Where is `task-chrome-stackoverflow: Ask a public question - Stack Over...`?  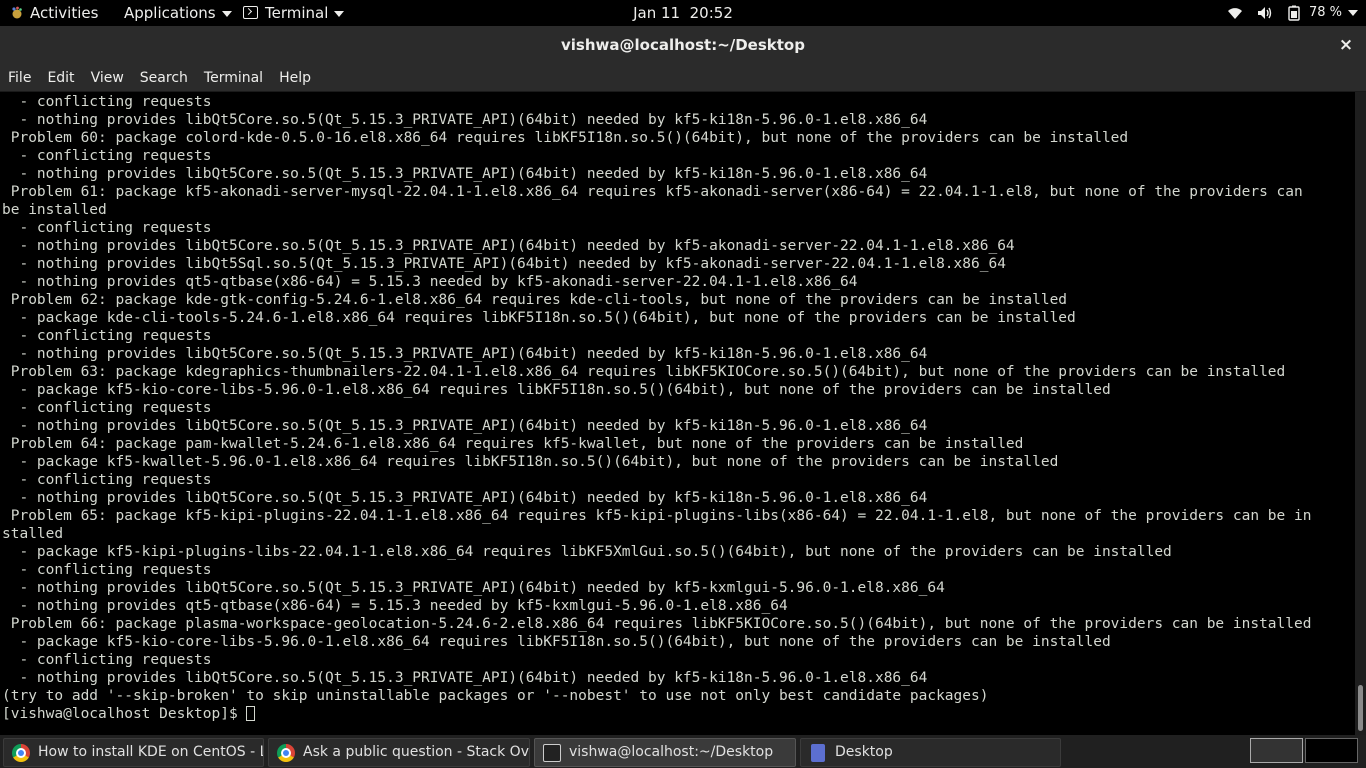 task-chrome-stackoverflow: Ask a public question - Stack Over... is located at coordinates (399, 752).